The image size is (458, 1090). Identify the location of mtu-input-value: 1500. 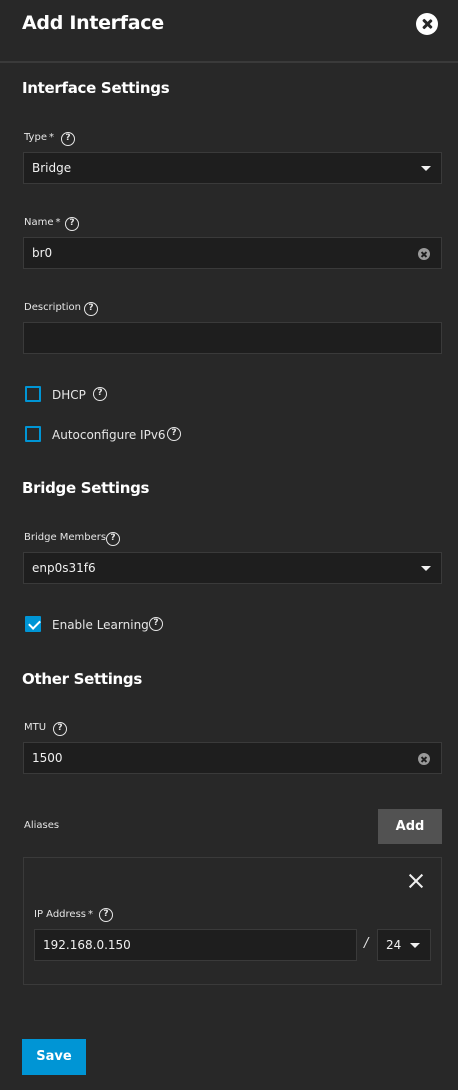
(47, 758).